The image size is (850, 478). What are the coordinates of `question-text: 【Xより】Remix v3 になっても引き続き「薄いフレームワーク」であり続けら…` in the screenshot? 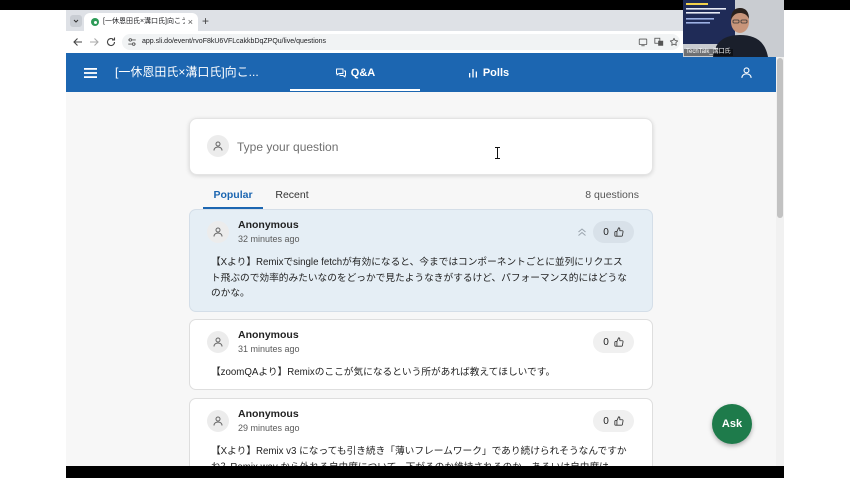 It's located at (419, 456).